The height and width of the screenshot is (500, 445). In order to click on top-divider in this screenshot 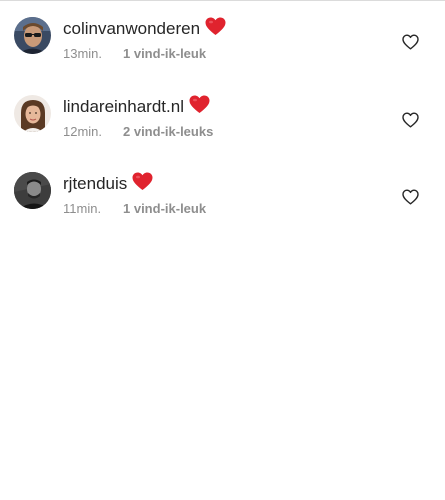, I will do `click(222, 0)`.